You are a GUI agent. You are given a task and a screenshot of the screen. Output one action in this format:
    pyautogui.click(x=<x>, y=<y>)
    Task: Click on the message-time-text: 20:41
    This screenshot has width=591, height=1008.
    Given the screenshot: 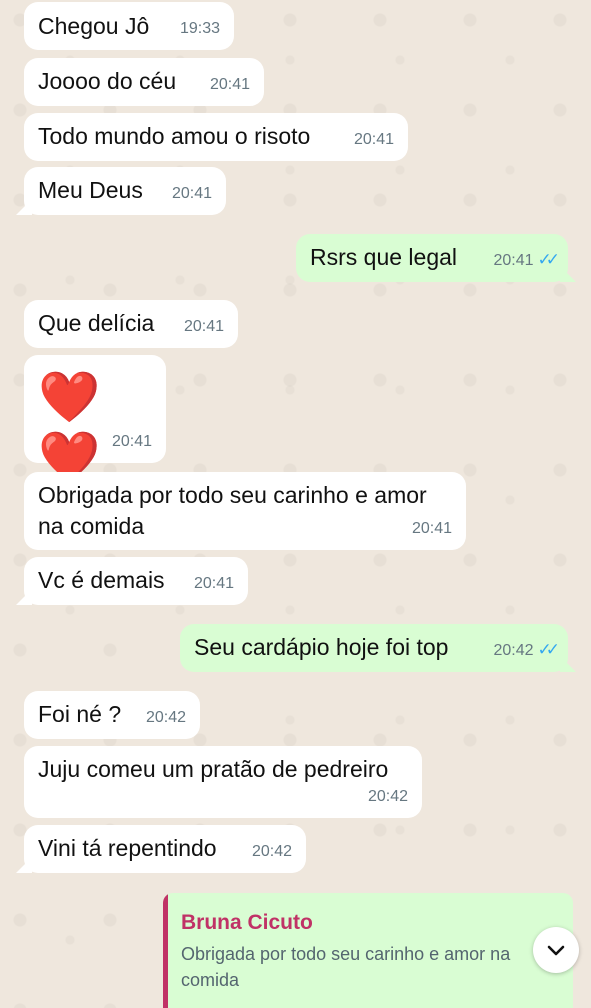 What is the action you would take?
    pyautogui.click(x=513, y=260)
    